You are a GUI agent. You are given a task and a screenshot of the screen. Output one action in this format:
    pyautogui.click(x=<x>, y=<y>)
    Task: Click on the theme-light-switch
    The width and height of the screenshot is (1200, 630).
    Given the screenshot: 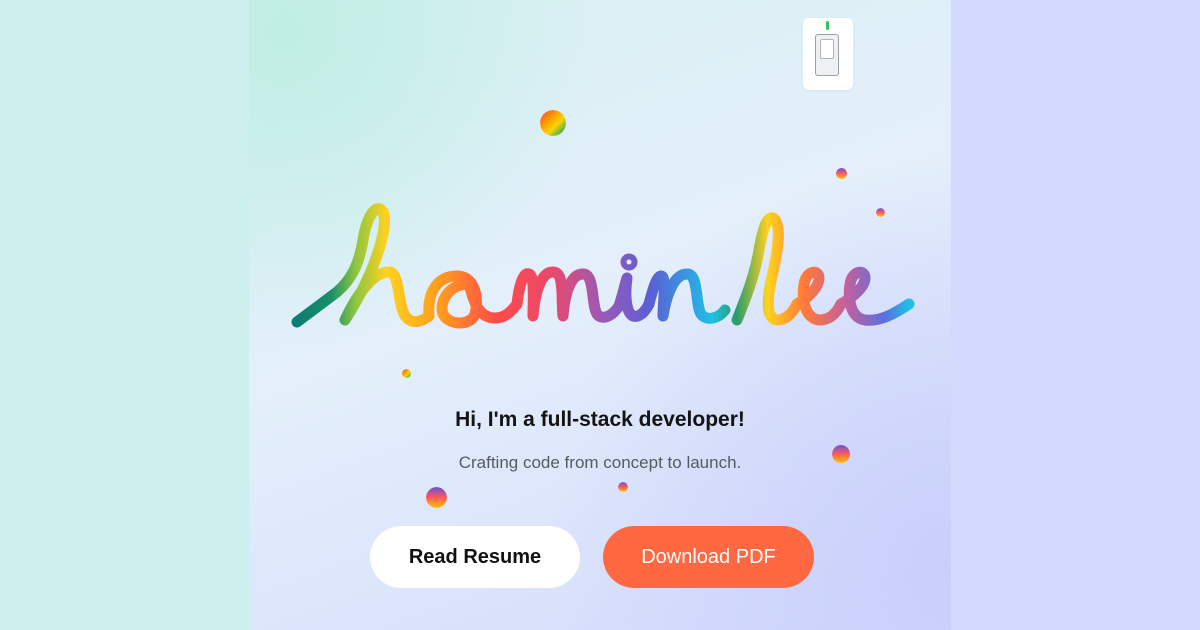 What is the action you would take?
    pyautogui.click(x=828, y=54)
    